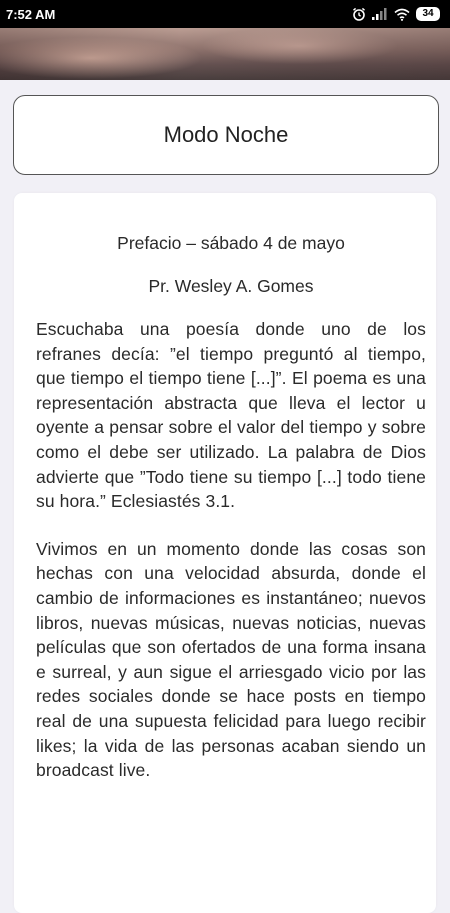 The height and width of the screenshot is (913, 450). I want to click on battery-icon: 34, so click(428, 14).